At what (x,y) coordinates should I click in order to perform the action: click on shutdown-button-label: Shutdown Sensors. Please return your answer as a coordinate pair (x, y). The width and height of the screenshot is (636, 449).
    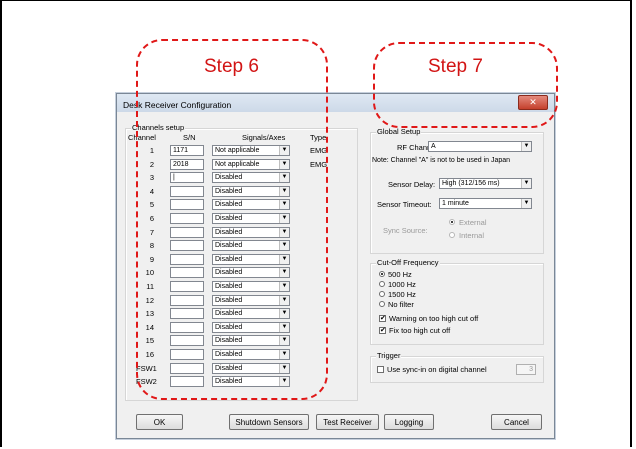
    Looking at the image, I should click on (269, 422).